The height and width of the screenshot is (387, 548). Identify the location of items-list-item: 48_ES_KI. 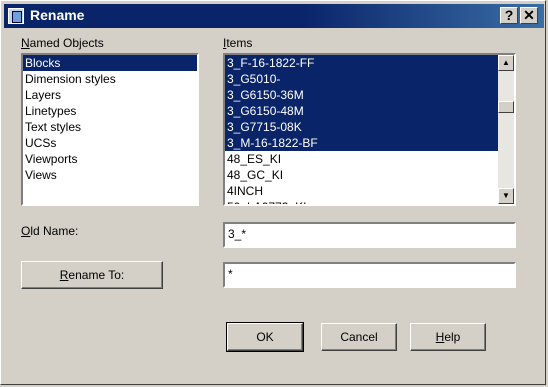
(361, 159).